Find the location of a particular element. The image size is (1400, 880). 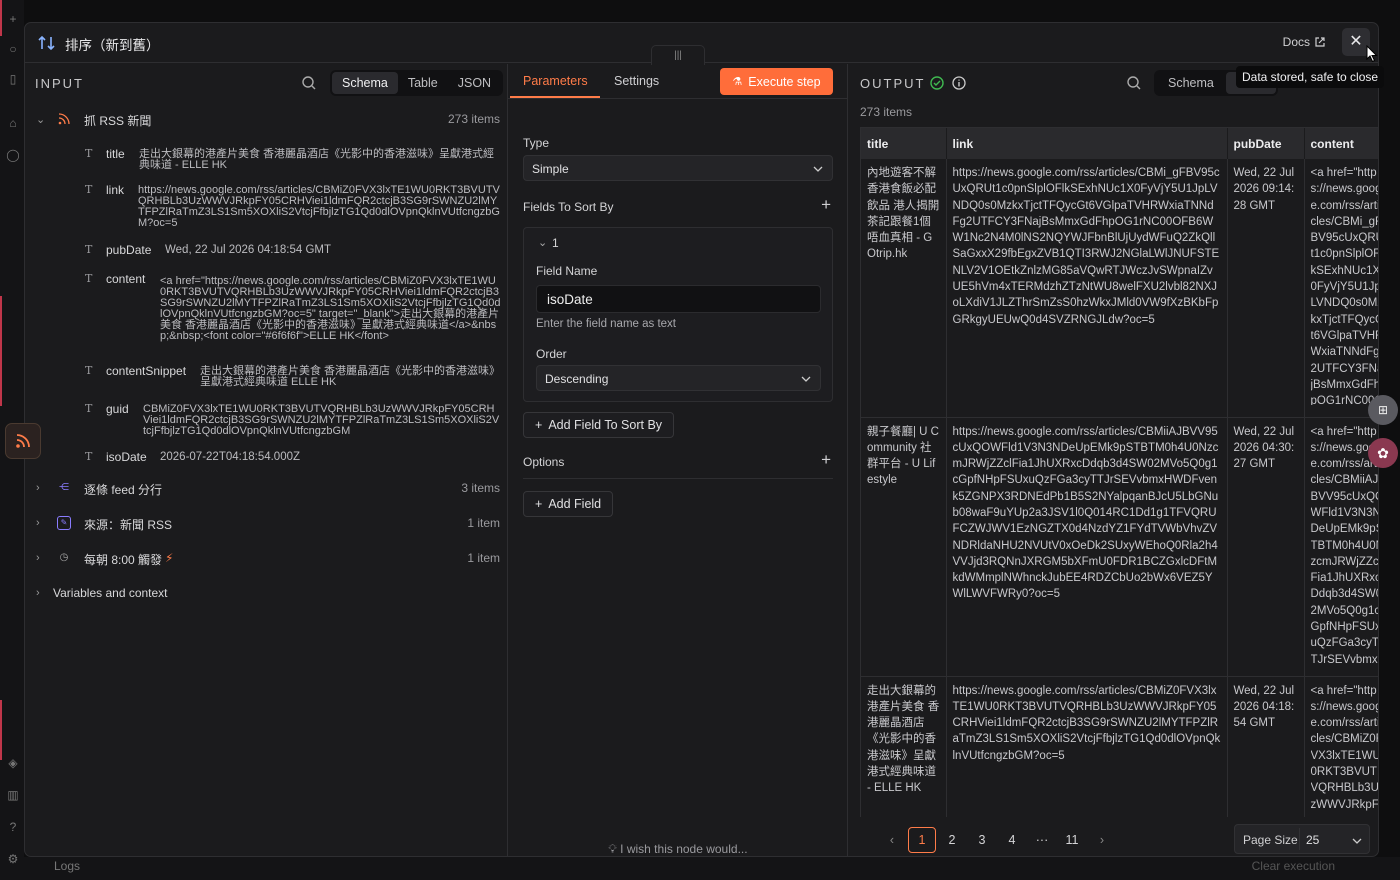

user-icon: ◯ is located at coordinates (13, 155).